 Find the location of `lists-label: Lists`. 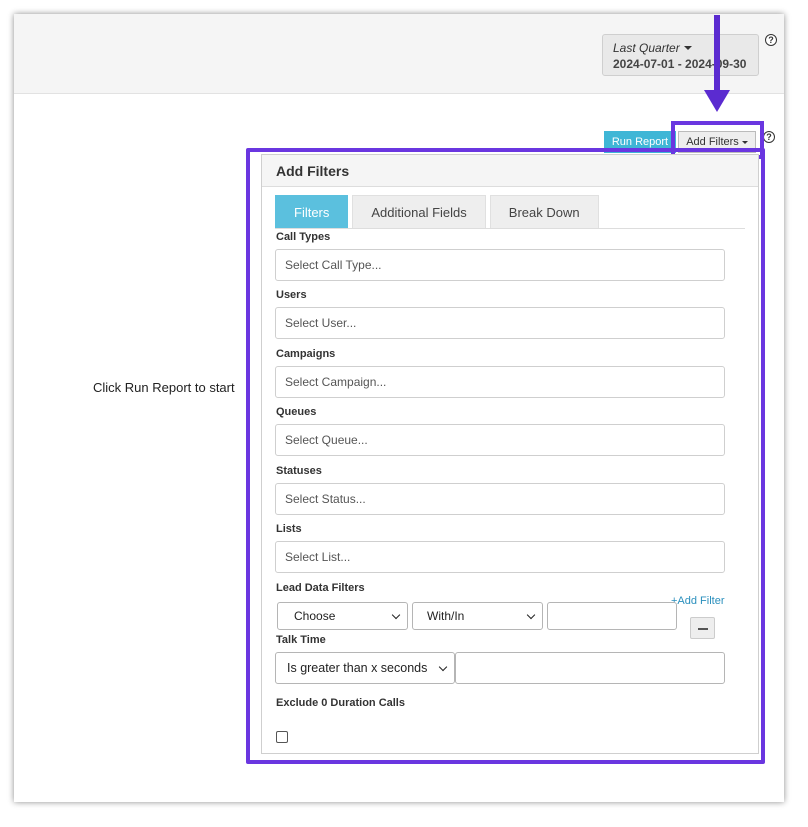

lists-label: Lists is located at coordinates (289, 529).